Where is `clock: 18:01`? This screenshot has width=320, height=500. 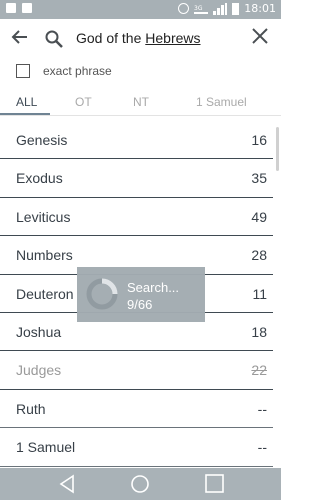 clock: 18:01 is located at coordinates (260, 8).